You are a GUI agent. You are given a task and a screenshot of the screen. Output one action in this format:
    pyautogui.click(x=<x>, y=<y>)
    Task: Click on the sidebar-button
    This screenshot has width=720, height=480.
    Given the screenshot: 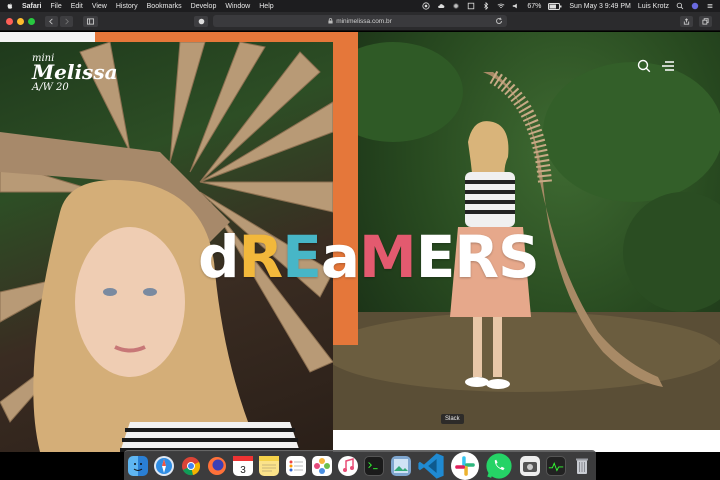 What is the action you would take?
    pyautogui.click(x=90, y=21)
    